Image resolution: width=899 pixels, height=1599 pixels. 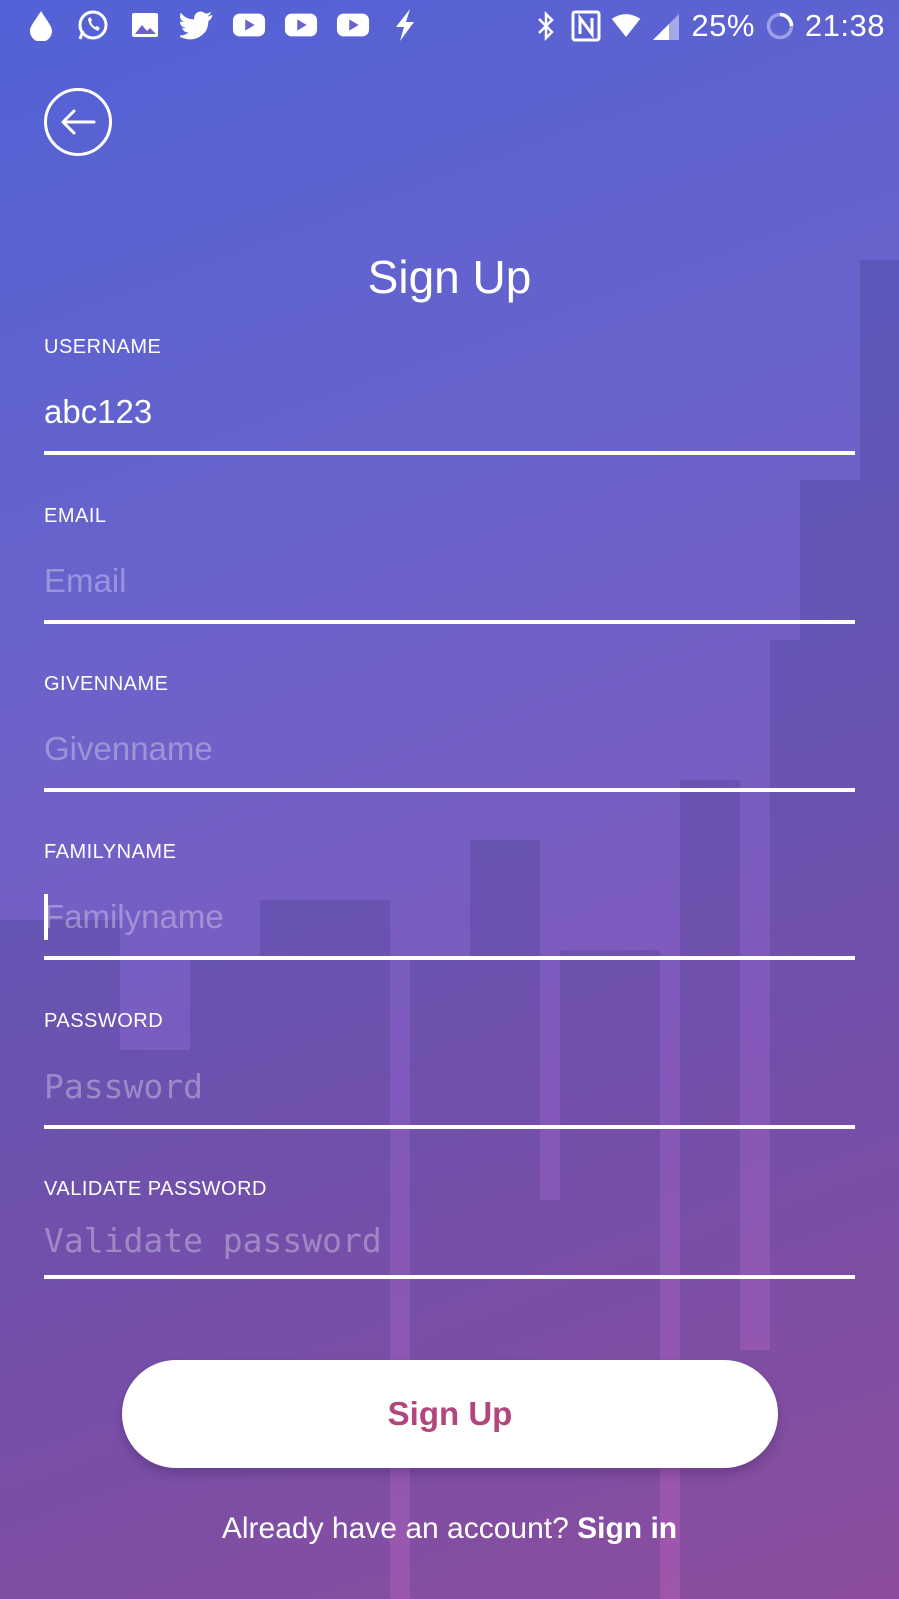 What do you see at coordinates (197, 25) in the screenshot?
I see `twitter-icon` at bounding box center [197, 25].